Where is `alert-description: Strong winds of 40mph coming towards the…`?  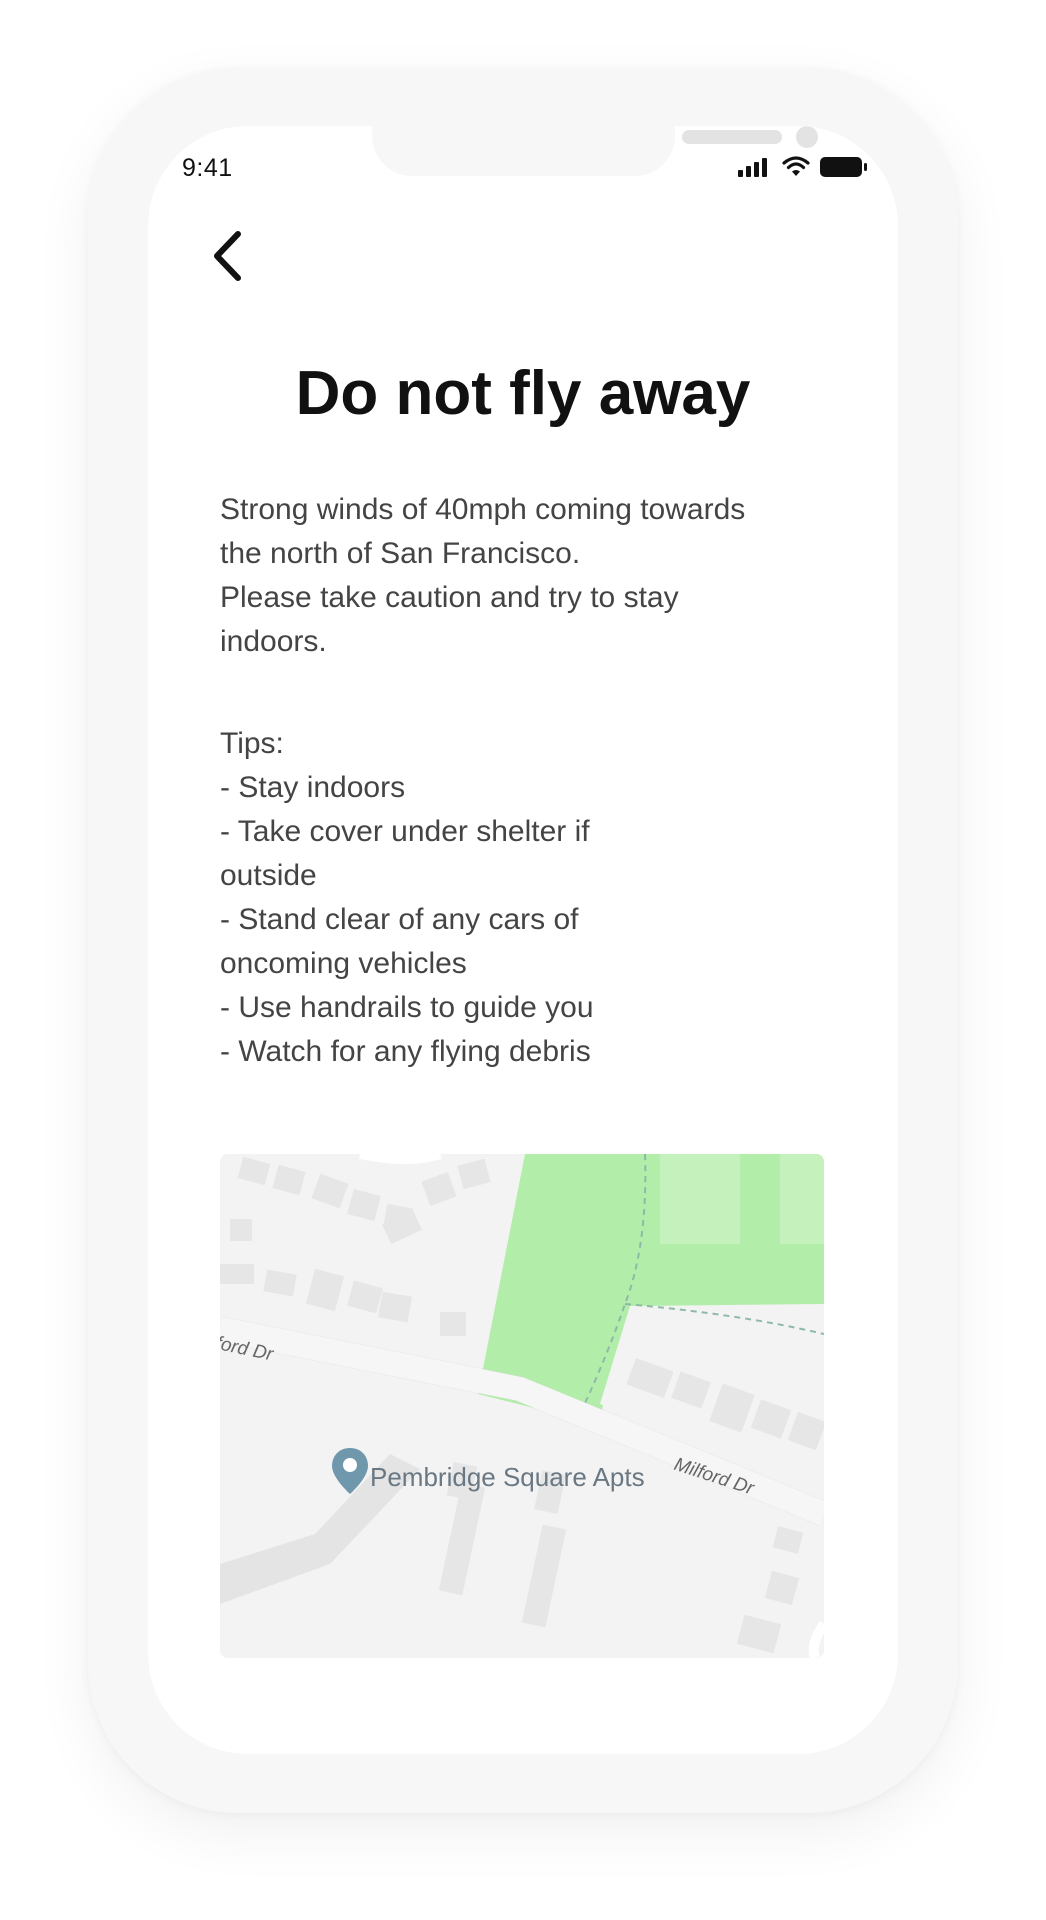 alert-description: Strong winds of 40mph coming towards the… is located at coordinates (483, 575).